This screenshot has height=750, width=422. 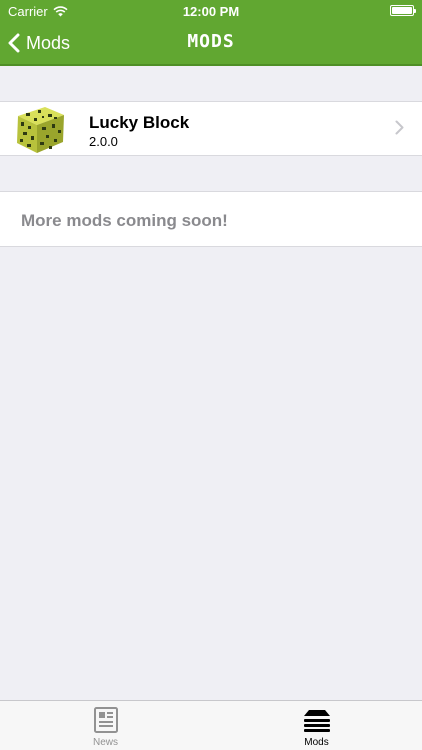 I want to click on chevron-right-icon, so click(x=399, y=127).